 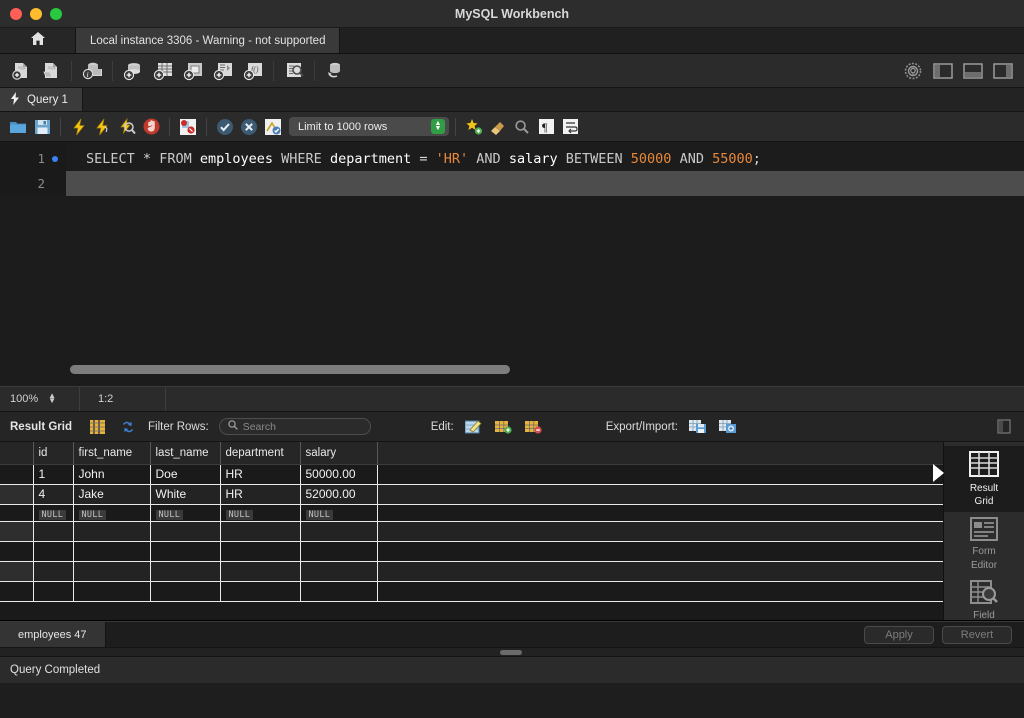 What do you see at coordinates (110, 158) in the screenshot?
I see `sql-token-kw: SELECT` at bounding box center [110, 158].